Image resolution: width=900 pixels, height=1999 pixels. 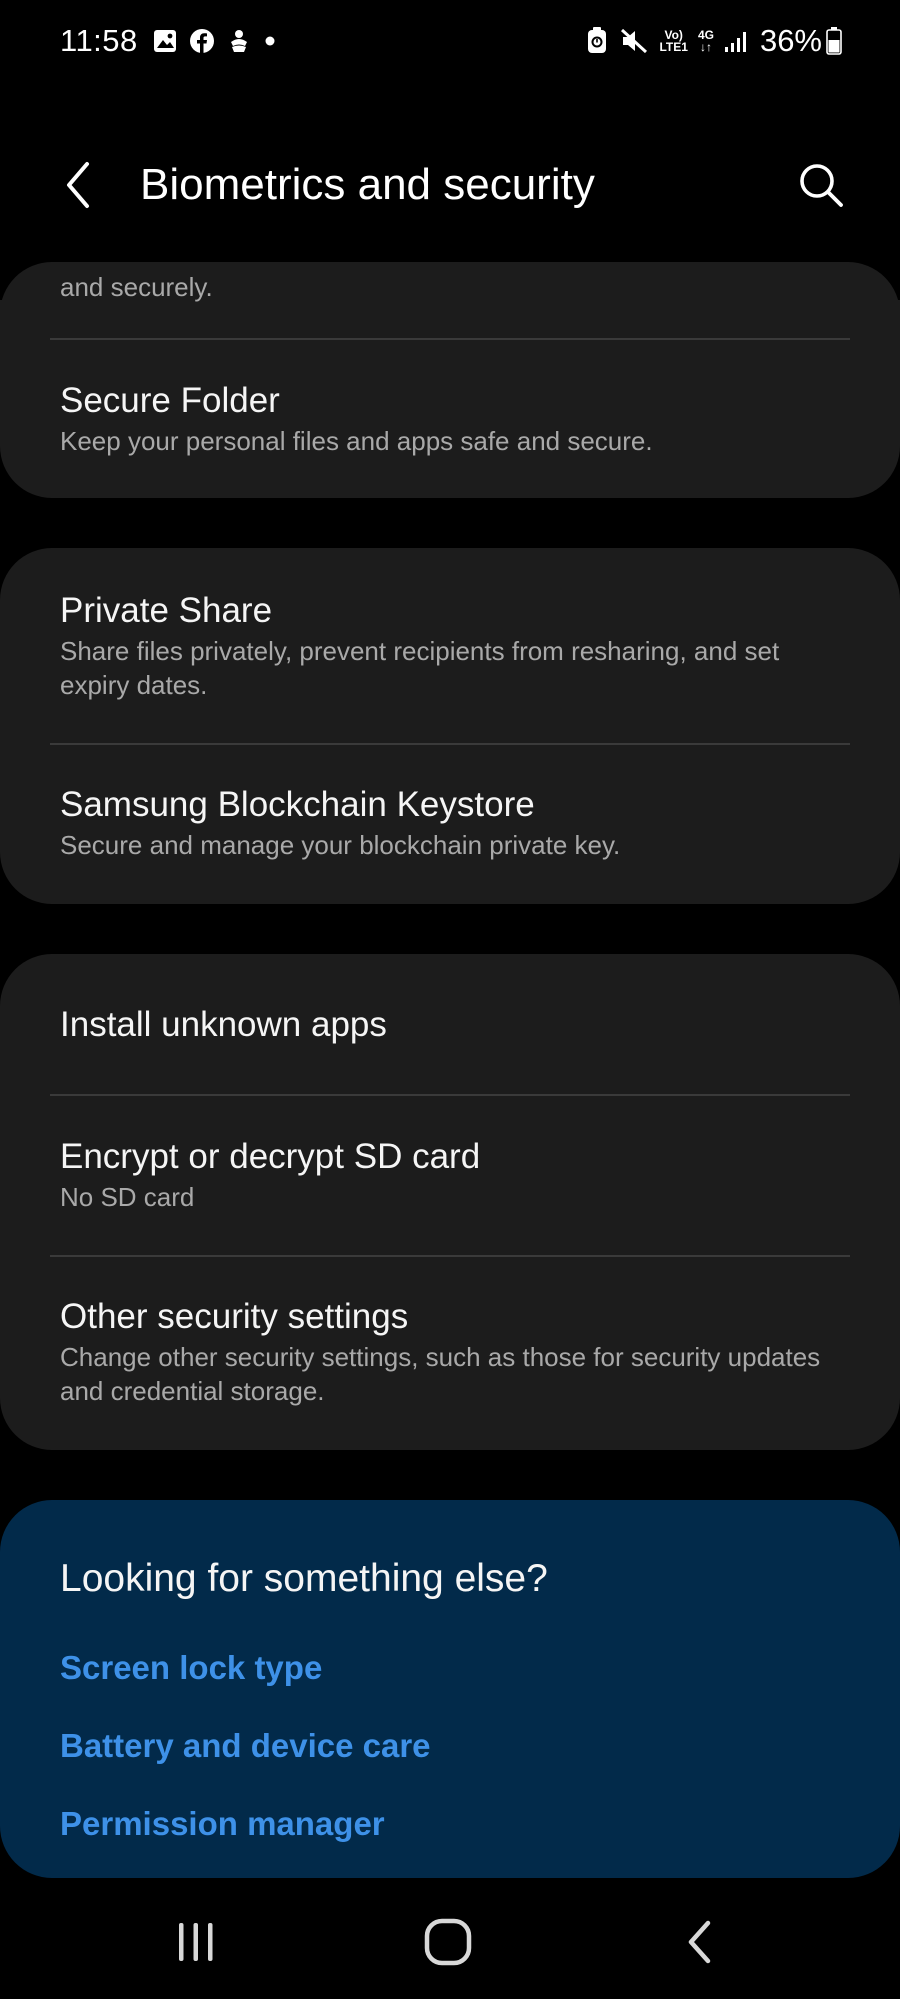 I want to click on signal-icon, so click(x=737, y=41).